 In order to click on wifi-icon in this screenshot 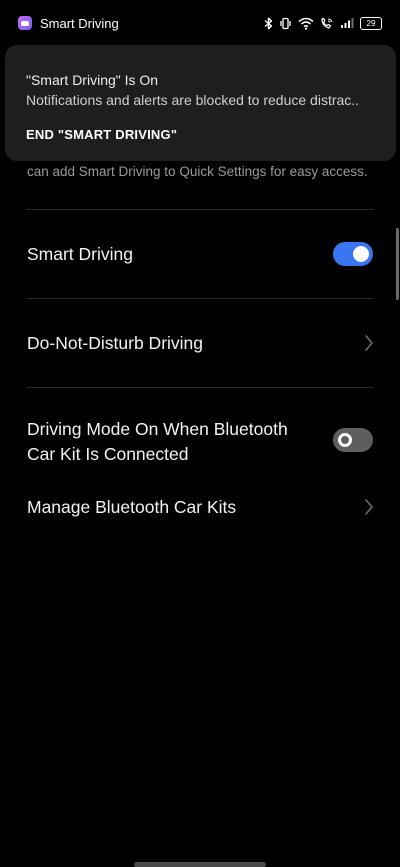, I will do `click(306, 23)`.